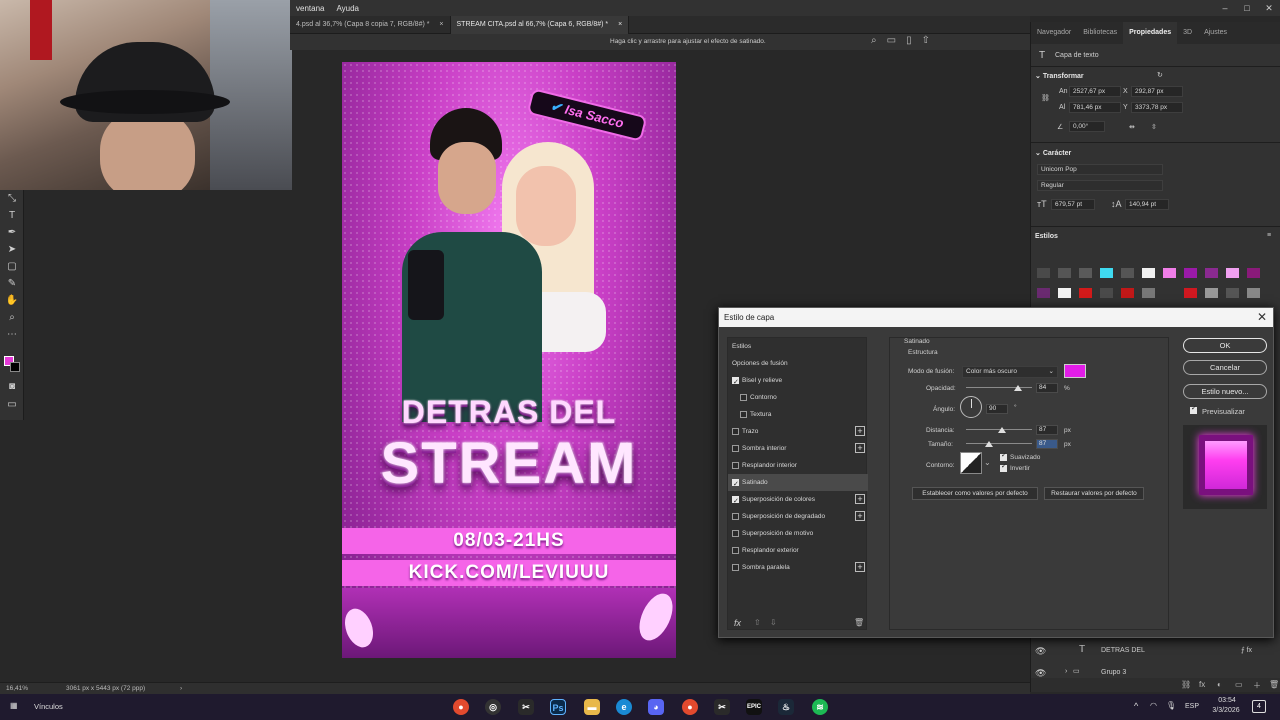 Image resolution: width=1280 pixels, height=720 pixels. Describe the element at coordinates (798, 448) in the screenshot. I see `style-item-inner-shadow: Sombra interior +` at that location.